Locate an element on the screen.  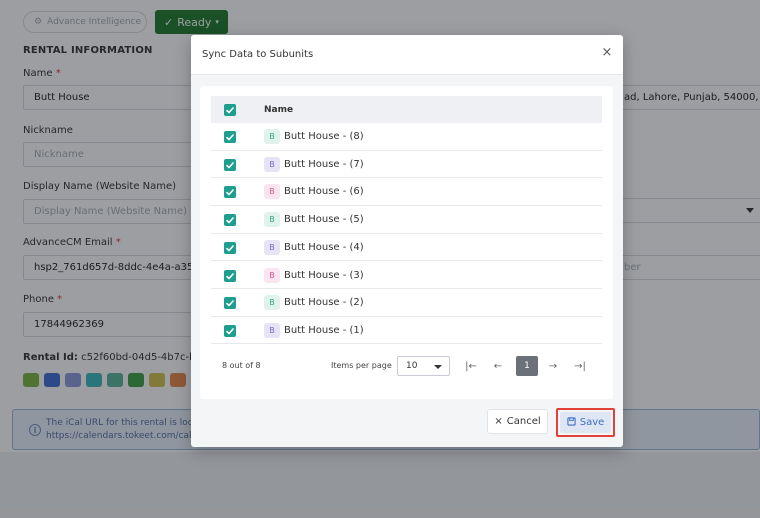
save-highlight: Save is located at coordinates (585, 422).